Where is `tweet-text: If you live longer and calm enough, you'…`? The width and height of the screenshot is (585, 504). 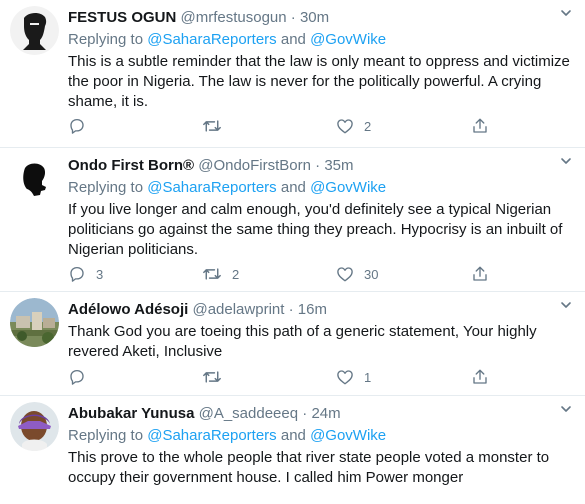
tweet-text: If you live longer and calm enough, you'… is located at coordinates (315, 229).